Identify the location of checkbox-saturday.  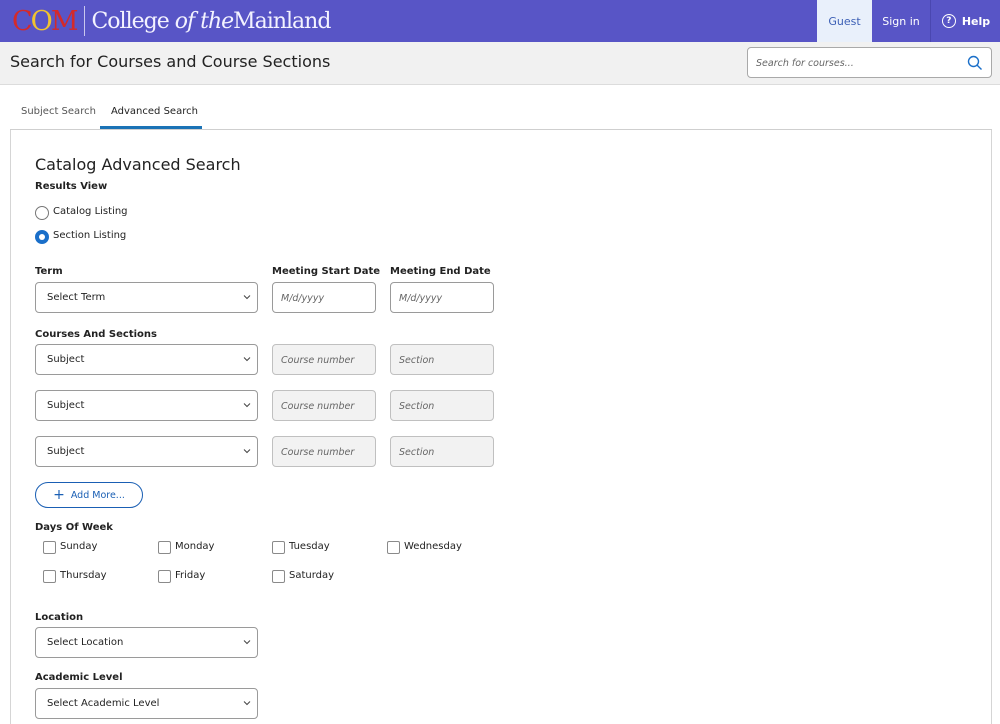
(278, 576).